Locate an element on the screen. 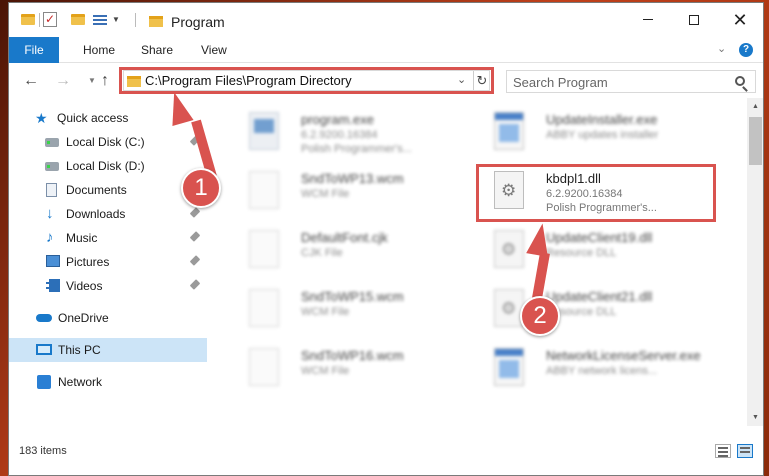 This screenshot has height=476, width=769. sidebar-item-pictures: Pictures is located at coordinates (108, 262).